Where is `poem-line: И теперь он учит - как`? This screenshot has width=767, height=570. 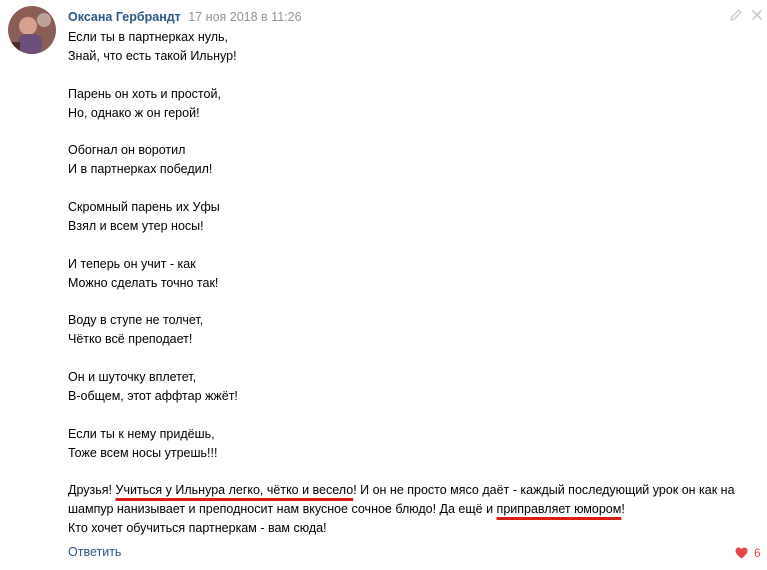 poem-line: И теперь он учит - как is located at coordinates (132, 263).